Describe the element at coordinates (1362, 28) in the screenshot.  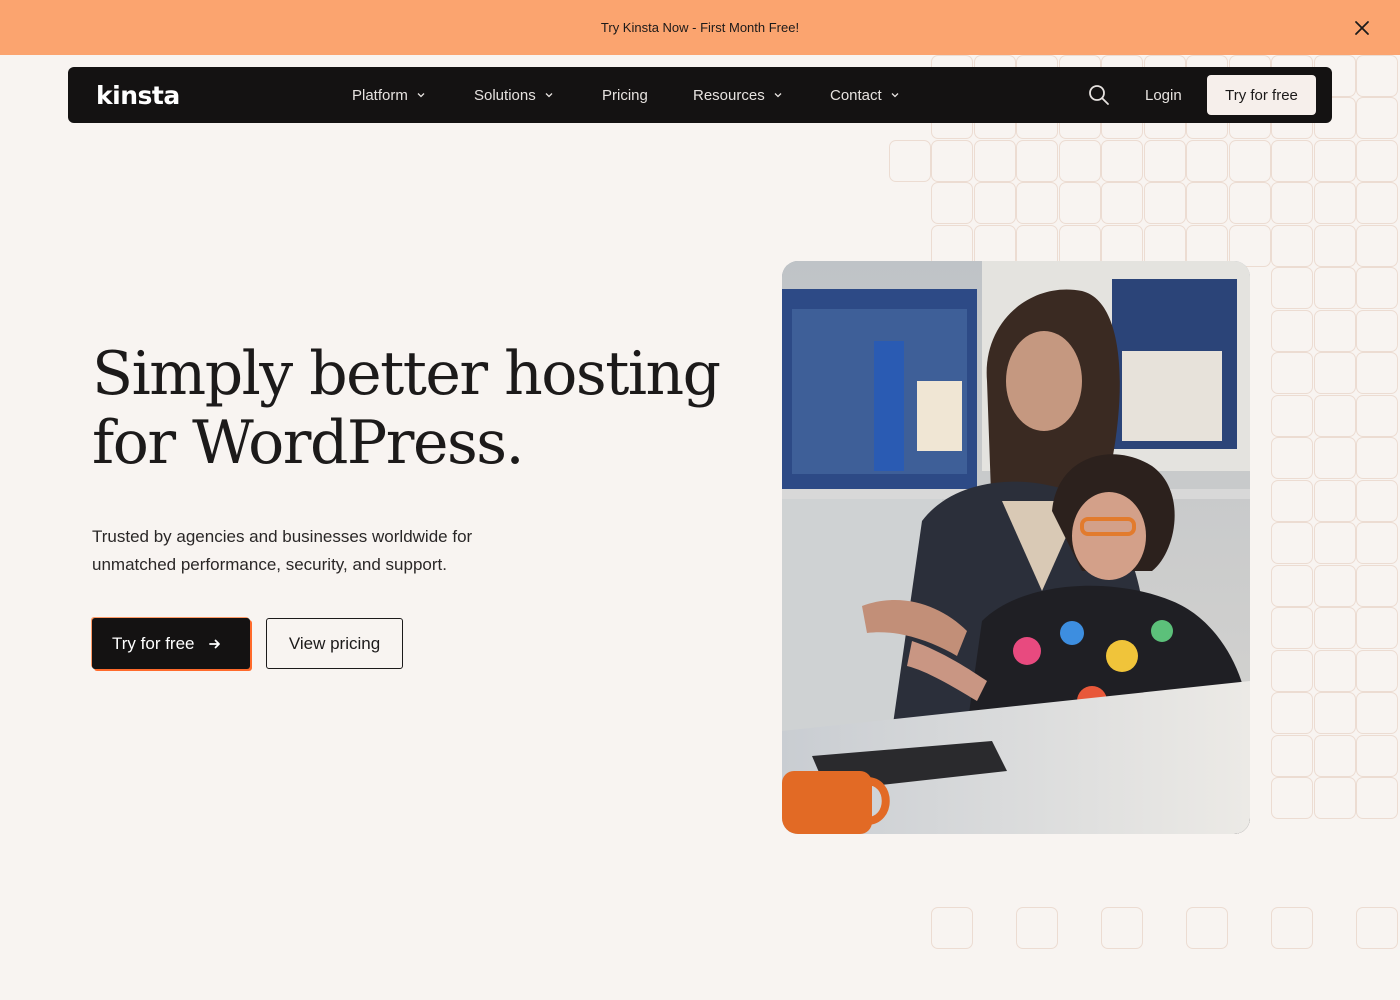
I see `close-icon` at that location.